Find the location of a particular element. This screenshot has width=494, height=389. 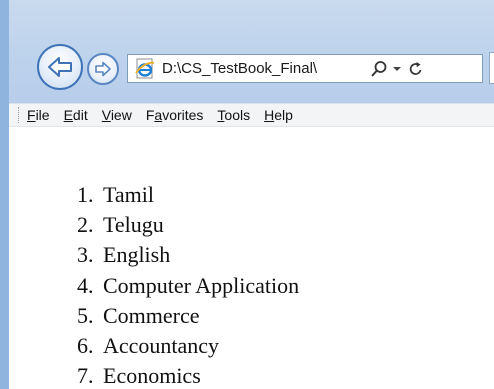

refresh-icon is located at coordinates (415, 68).